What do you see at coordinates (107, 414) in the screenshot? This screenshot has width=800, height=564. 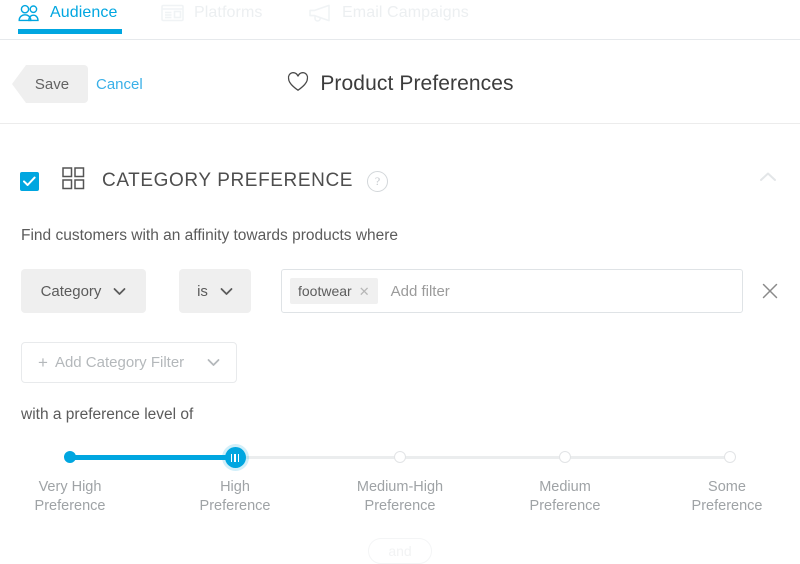 I see `preference-level-text: with a preference level of` at bounding box center [107, 414].